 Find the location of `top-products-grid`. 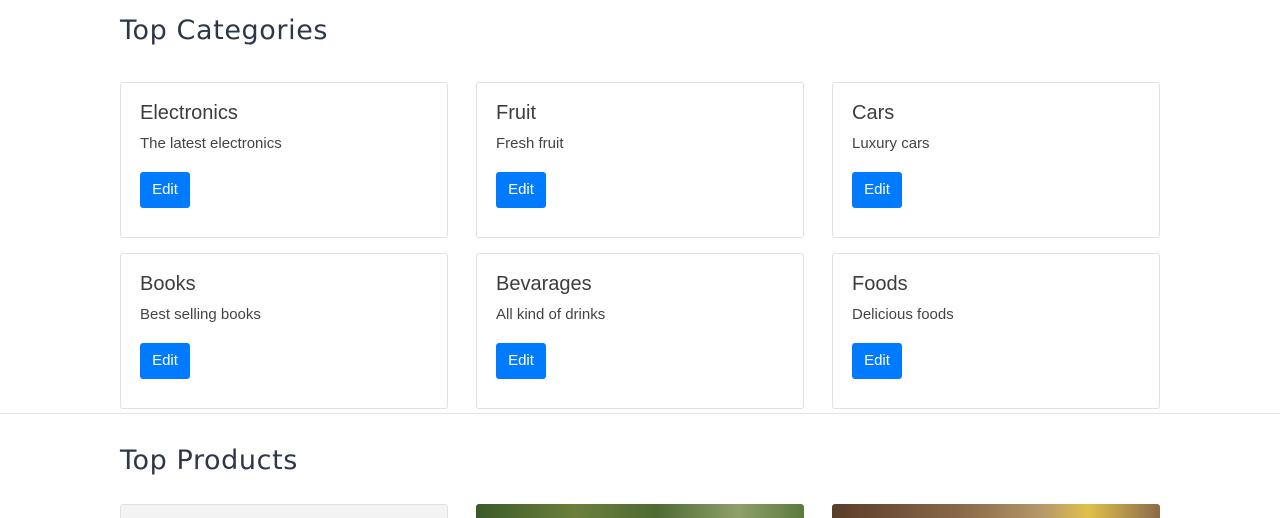

top-products-grid is located at coordinates (640, 511).